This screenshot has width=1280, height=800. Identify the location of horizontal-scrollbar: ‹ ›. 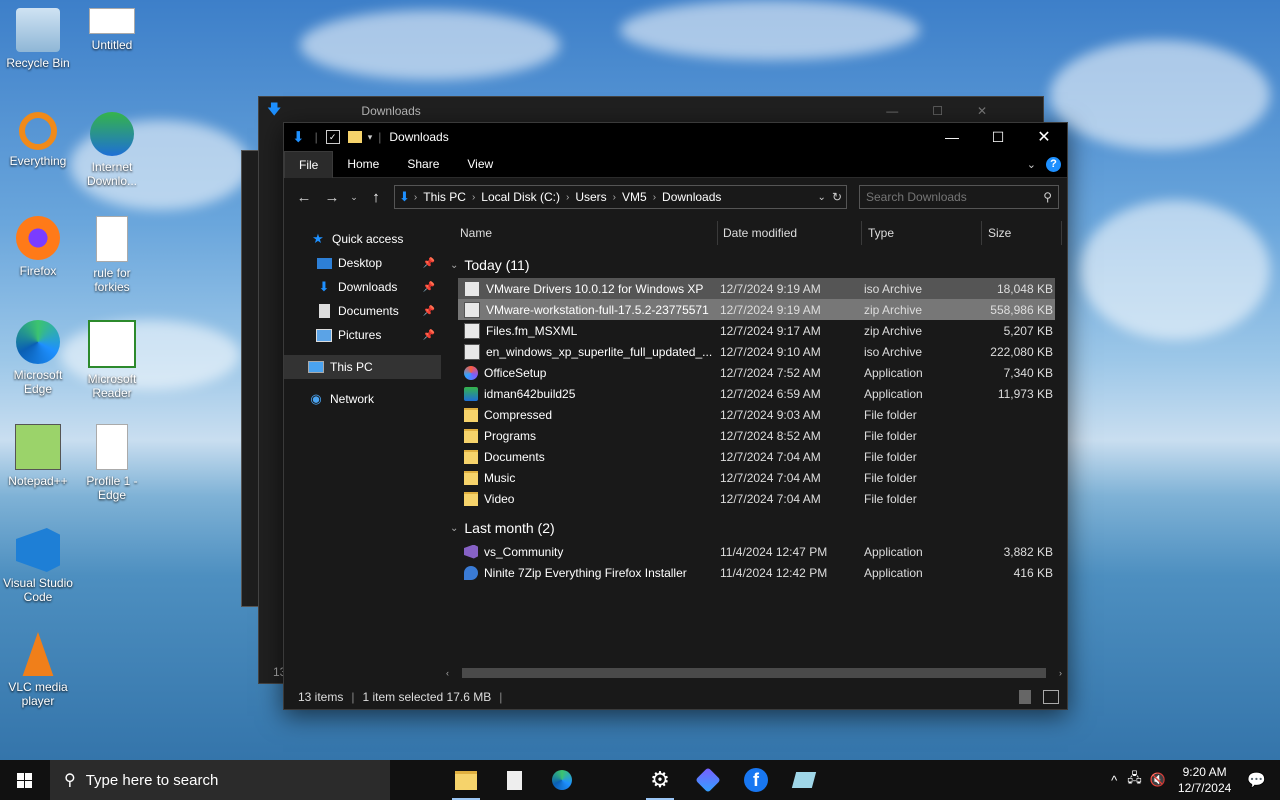
(754, 673).